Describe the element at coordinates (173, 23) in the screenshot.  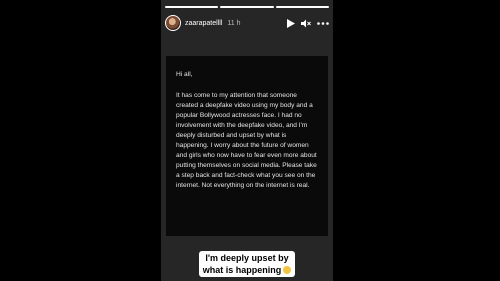
I see `avatar` at that location.